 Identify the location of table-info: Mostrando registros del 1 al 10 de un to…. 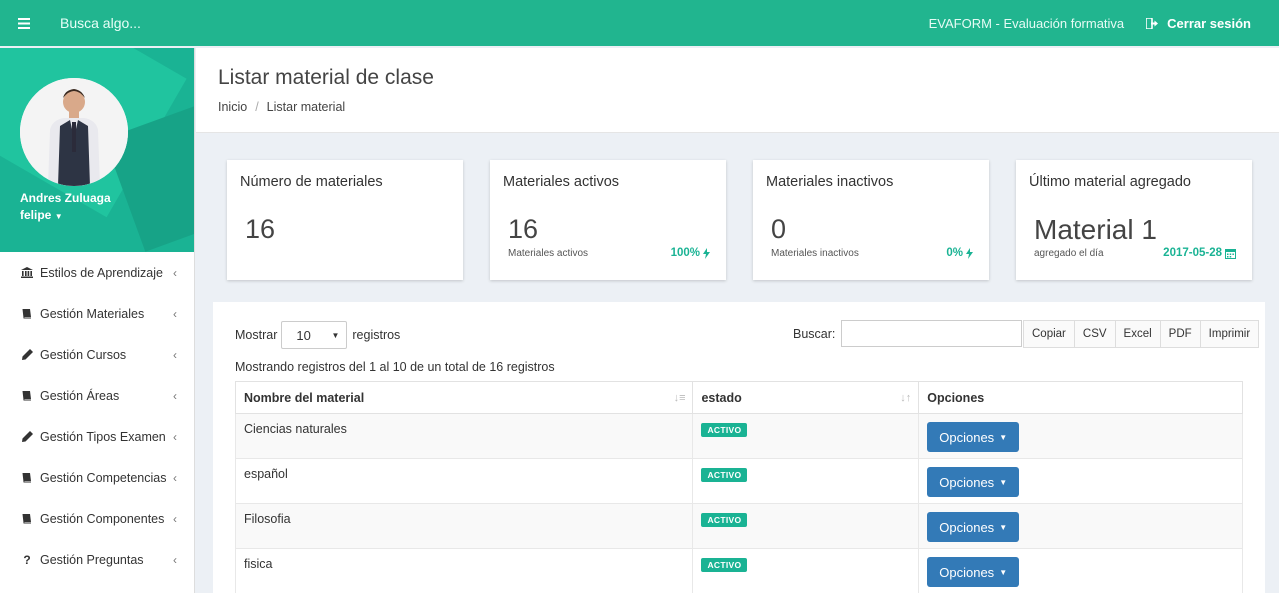
(395, 367).